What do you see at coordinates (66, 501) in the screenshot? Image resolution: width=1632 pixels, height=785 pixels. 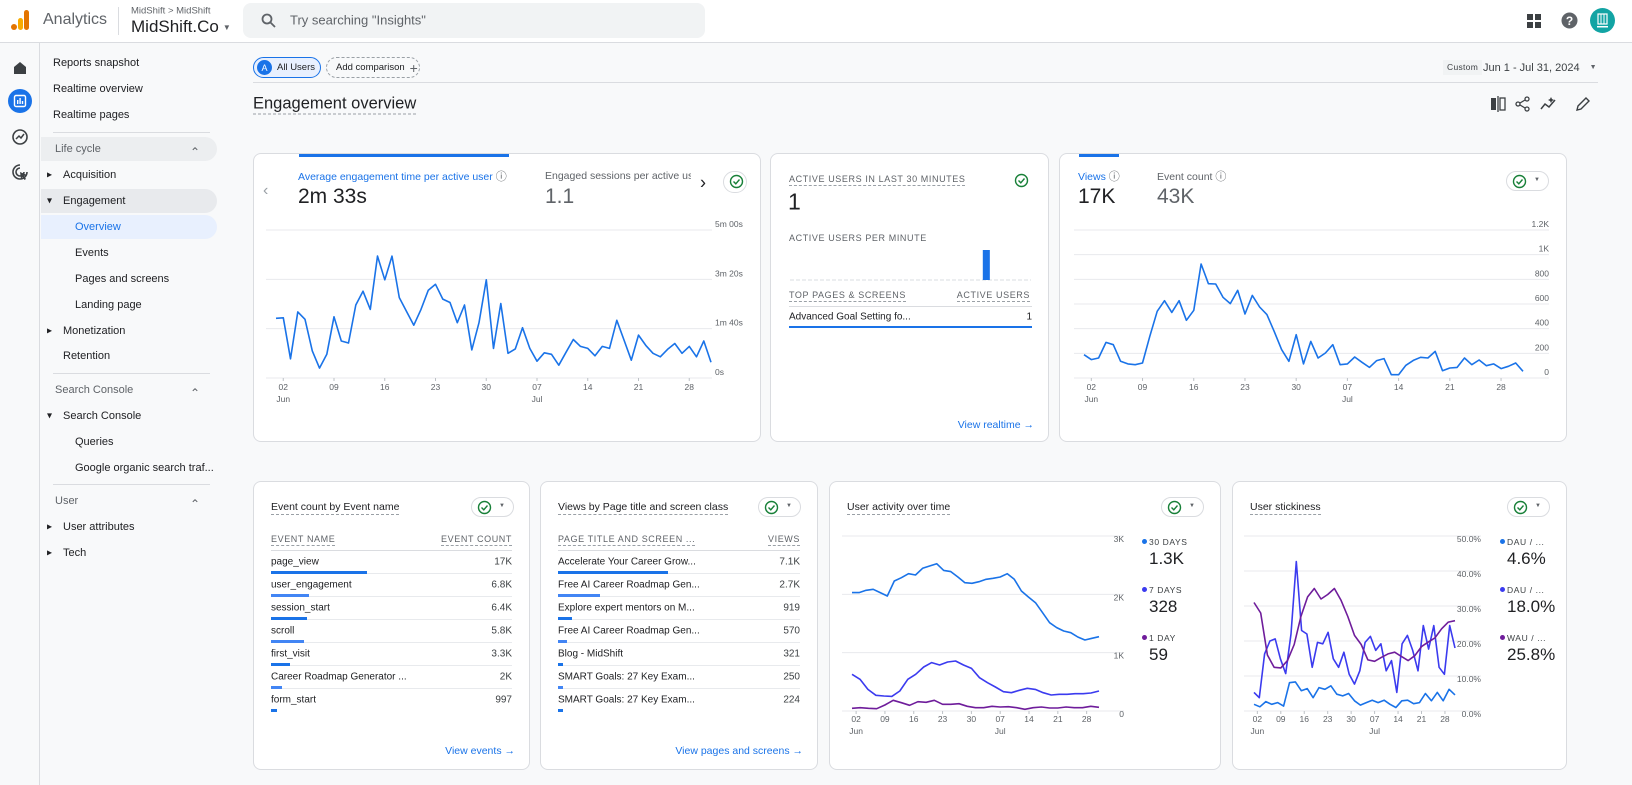 I see `sidebar-section-header: User` at bounding box center [66, 501].